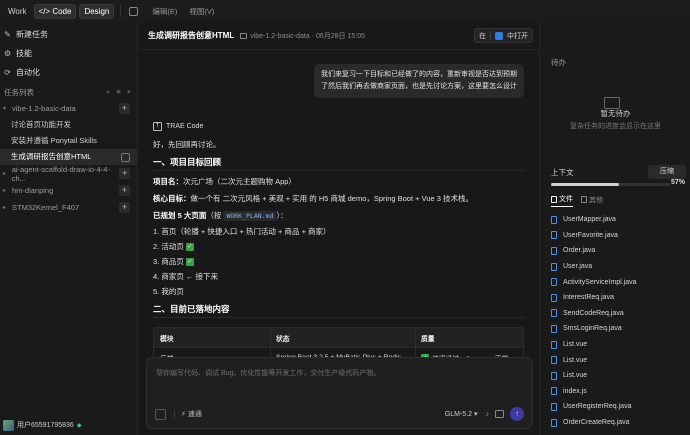  Describe the element at coordinates (134, 11) in the screenshot. I see `layout-icon` at that location.